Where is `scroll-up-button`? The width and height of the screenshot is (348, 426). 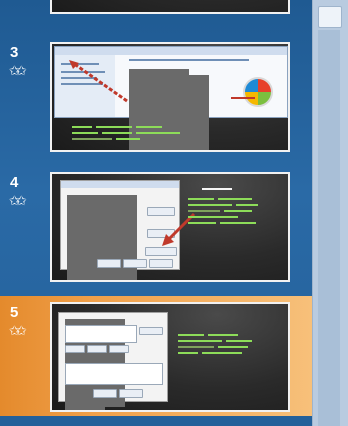 scroll-up-button is located at coordinates (330, 17).